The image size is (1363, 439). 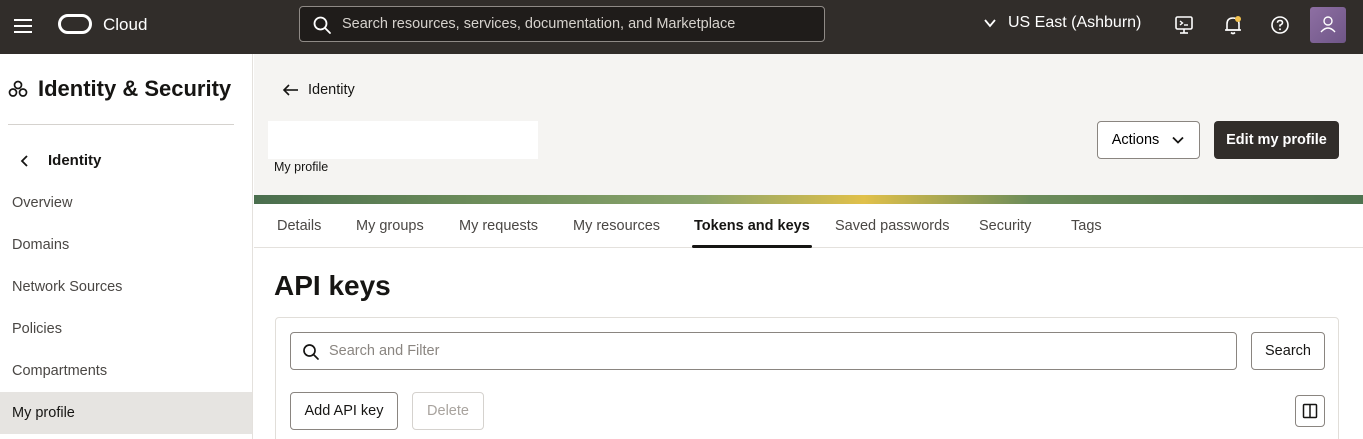 What do you see at coordinates (75, 160) in the screenshot?
I see `sidebar-back-label: Identity` at bounding box center [75, 160].